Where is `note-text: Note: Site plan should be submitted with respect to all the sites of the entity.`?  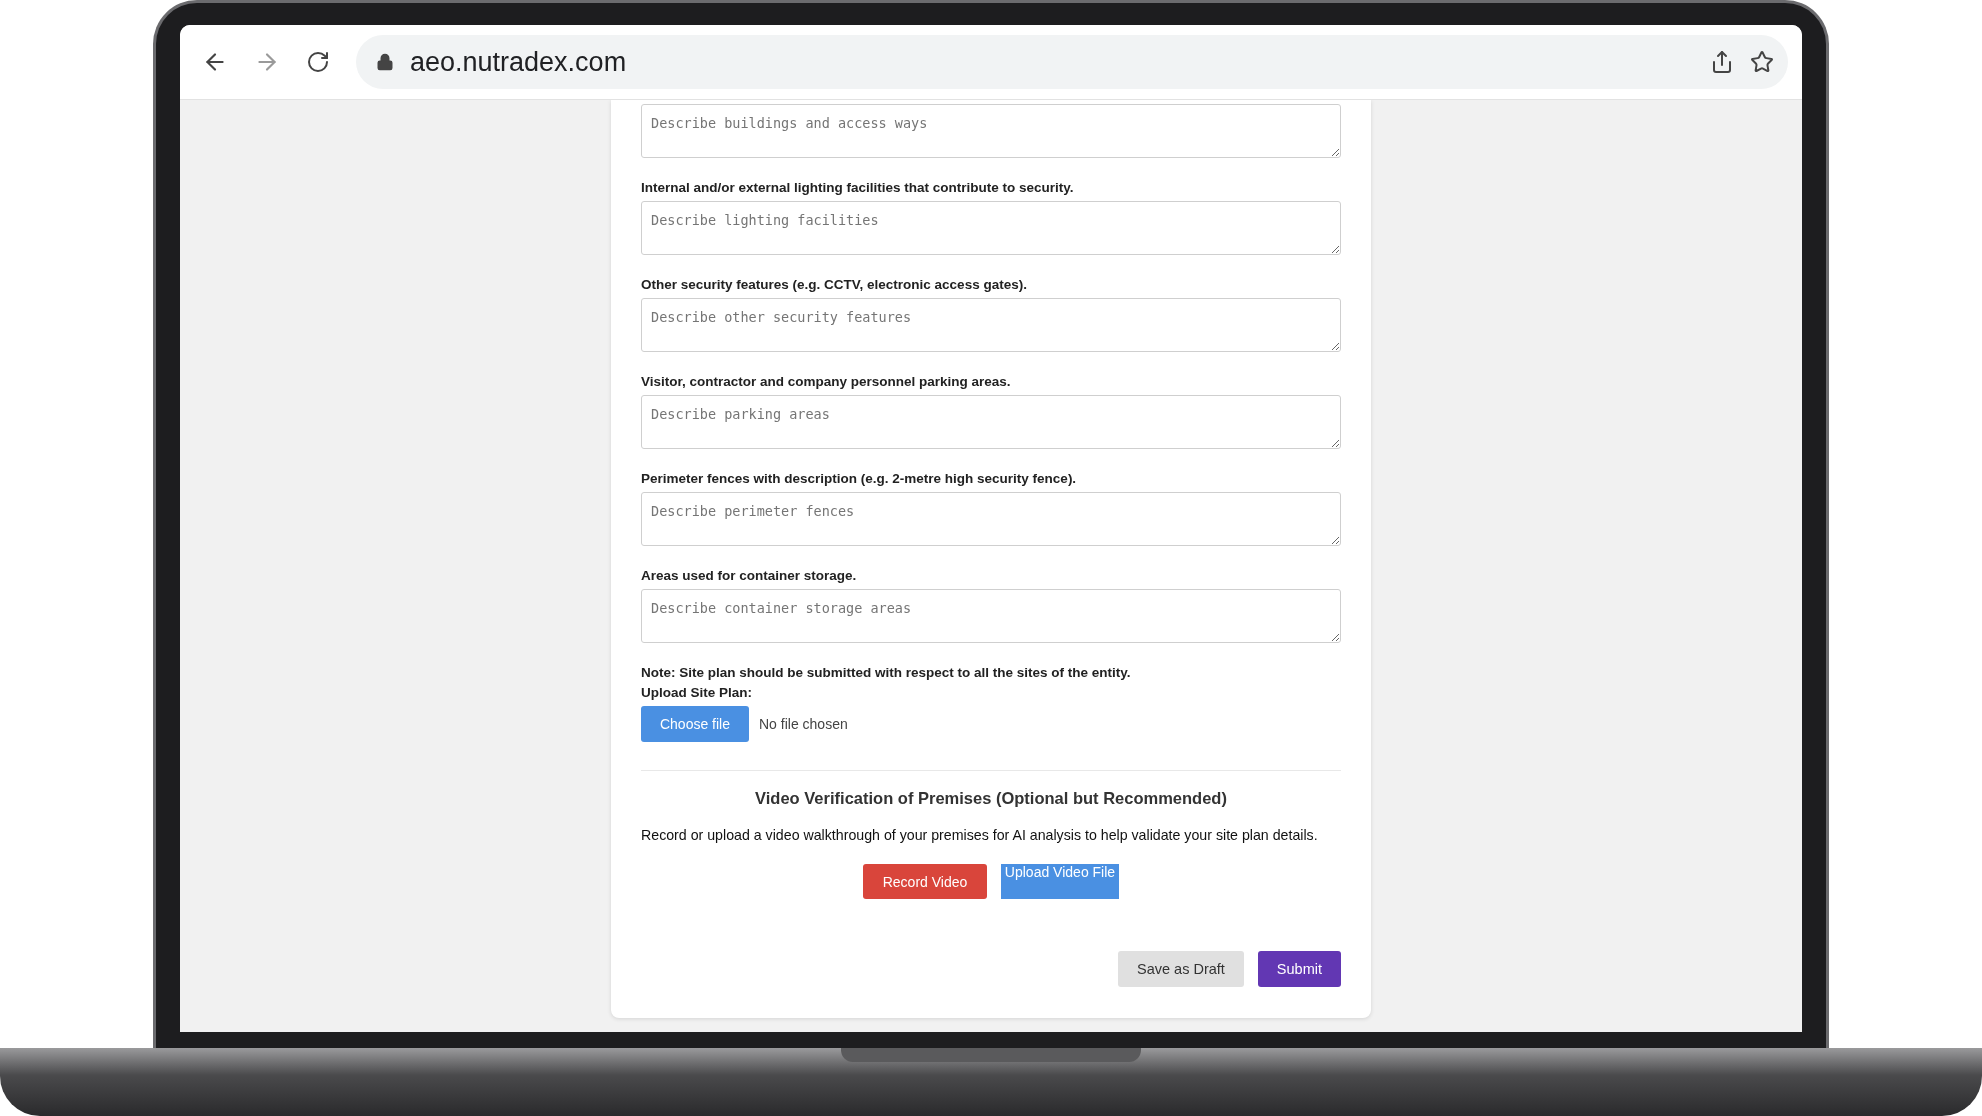 note-text: Note: Site plan should be submitted with respect to all the sites of the entity. is located at coordinates (886, 672).